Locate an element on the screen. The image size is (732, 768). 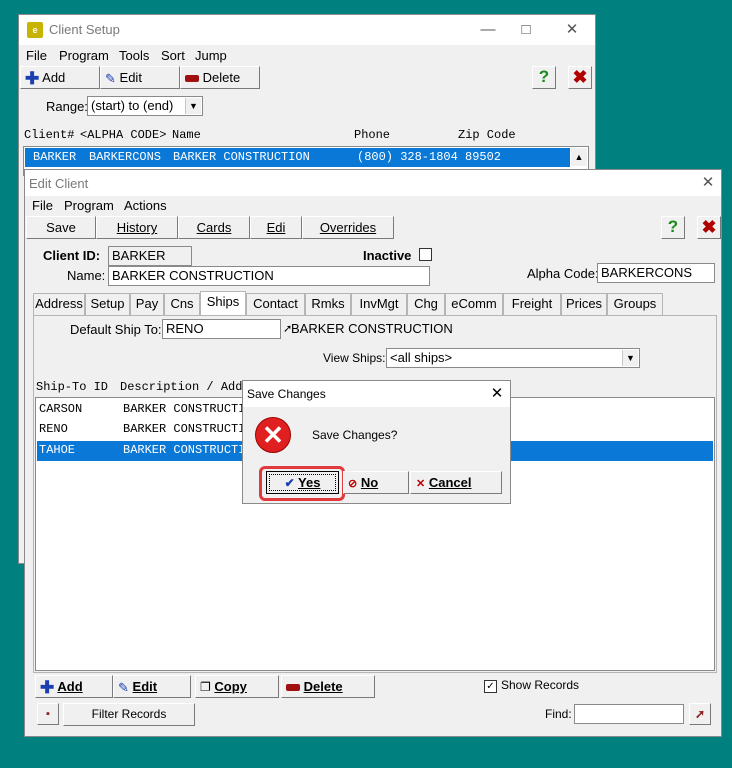
tab-prices: Prices is located at coordinates (584, 304).